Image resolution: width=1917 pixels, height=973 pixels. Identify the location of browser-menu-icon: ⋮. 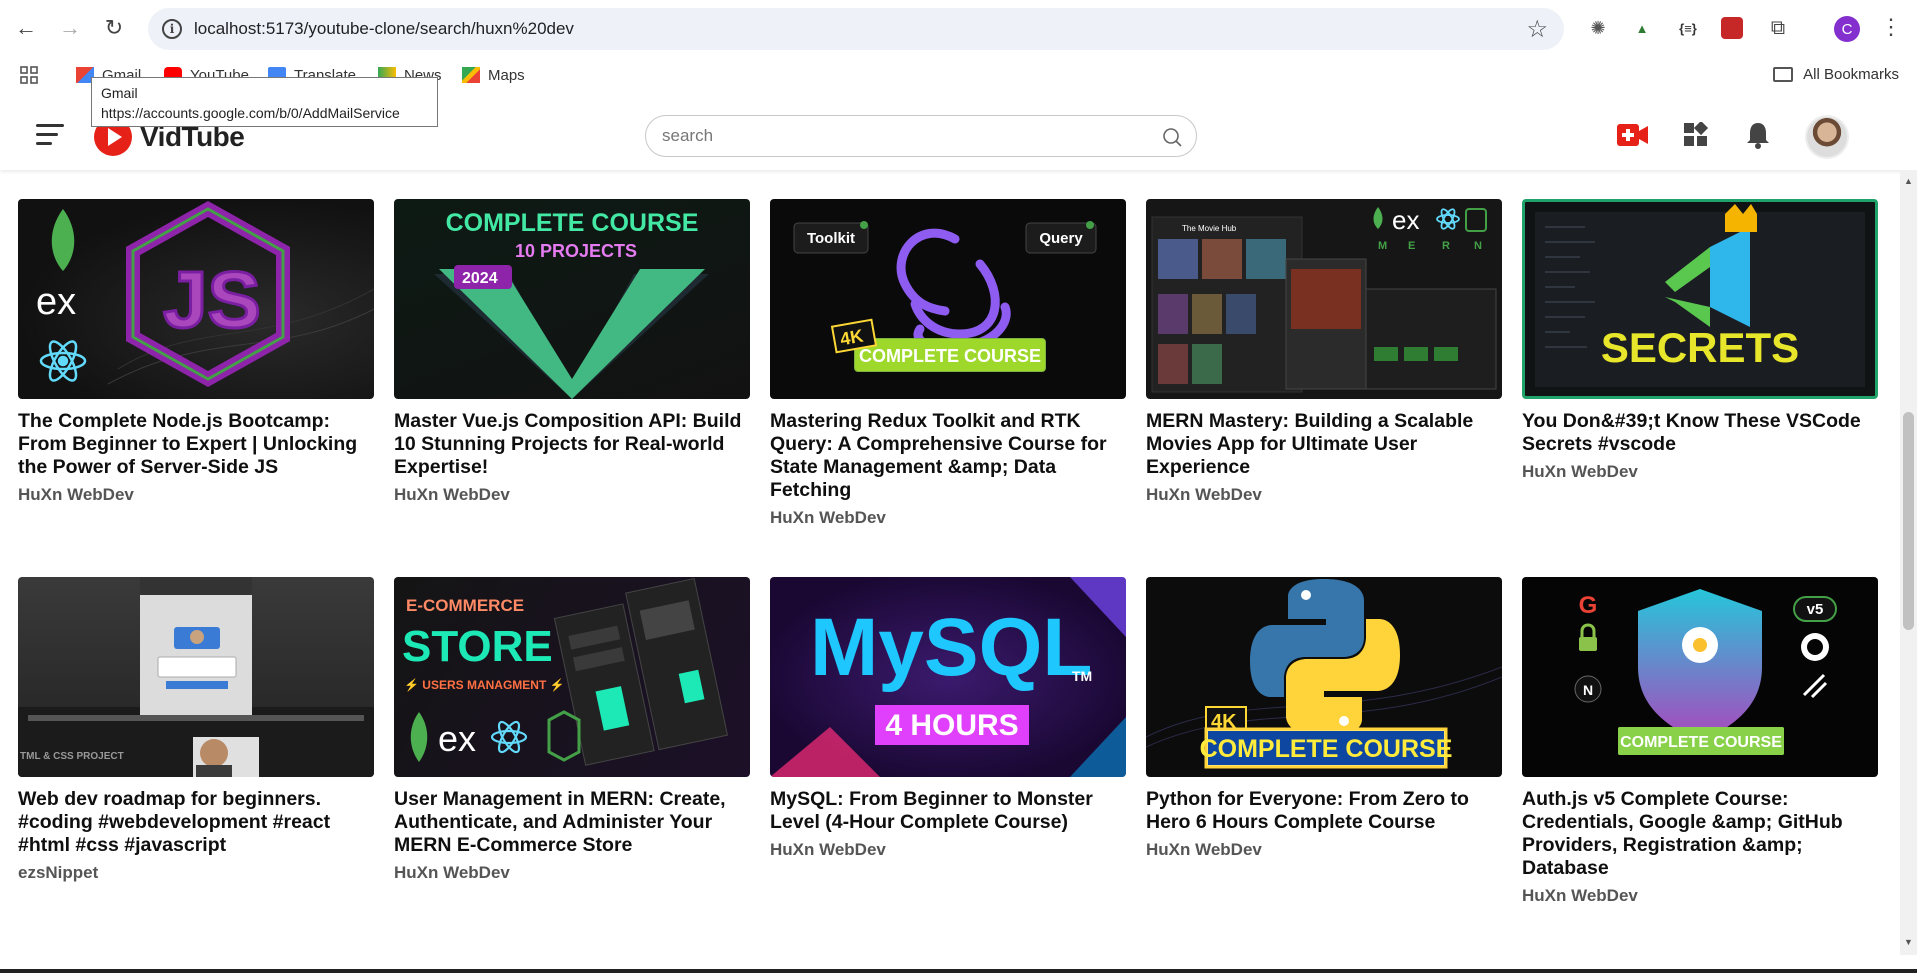
(1891, 27).